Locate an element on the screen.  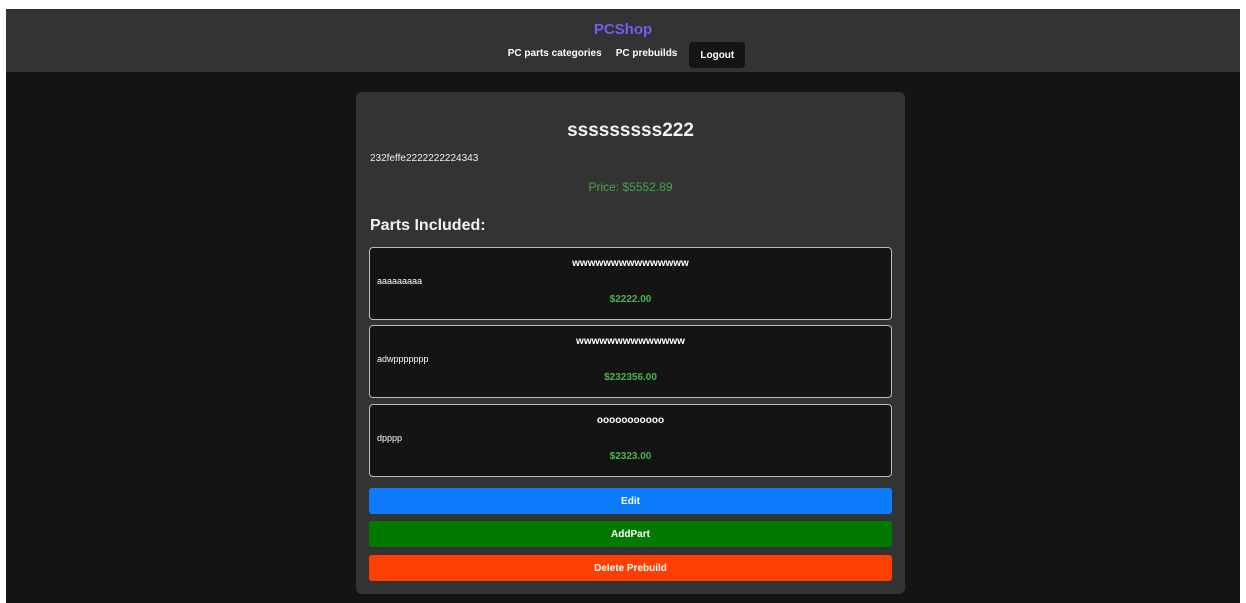
delete-prebuild-button: Delete Prebuild is located at coordinates (630, 568).